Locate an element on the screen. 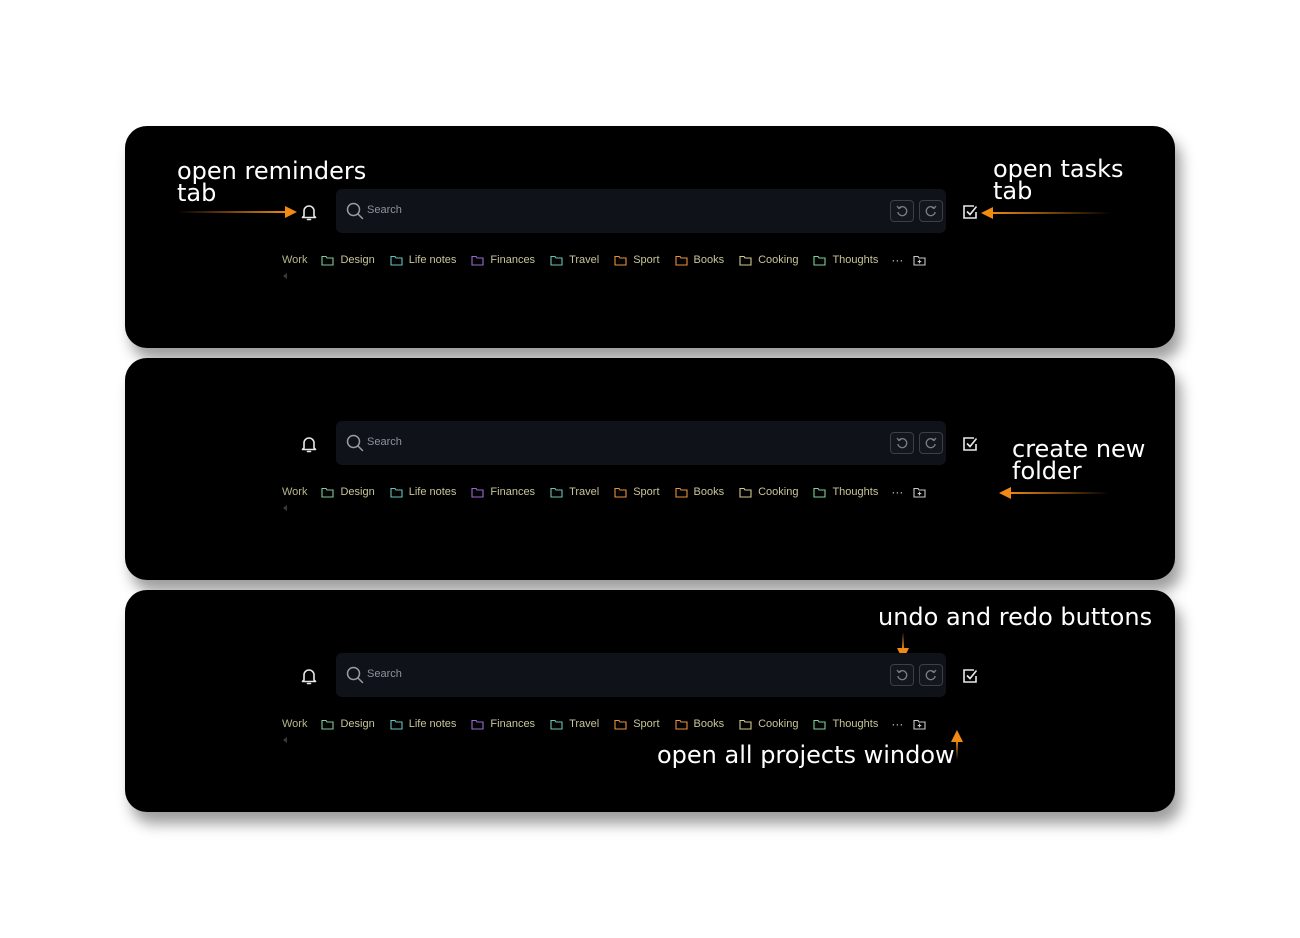 The image size is (1300, 938). annotation-new-folder: create new folder is located at coordinates (1078, 461).